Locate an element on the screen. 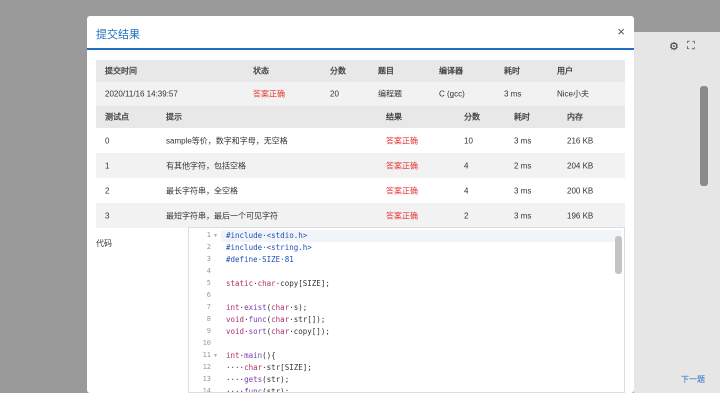 The image size is (720, 393). table-row: 1 有其他字符，包括空格 答案正确 4 2 ms 204 KB is located at coordinates (360, 165).